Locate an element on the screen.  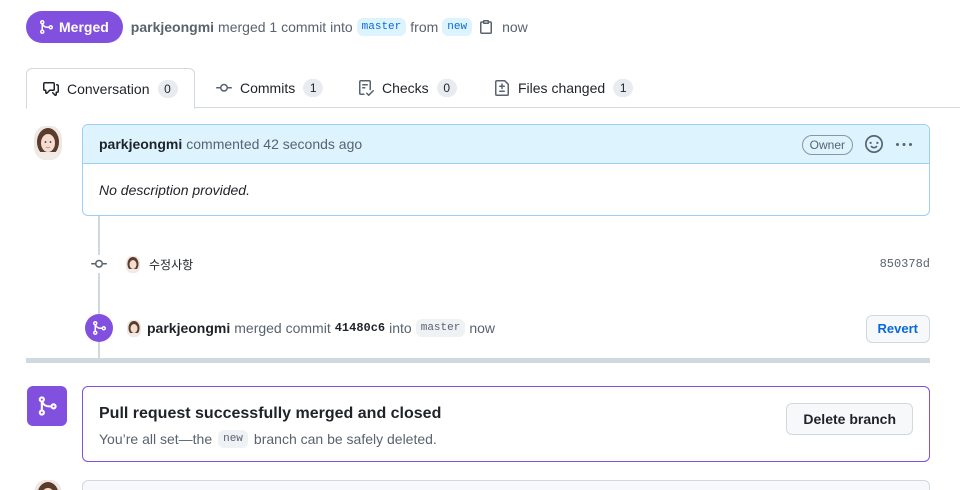
desc-suffix: branch can be safely deleted. is located at coordinates (345, 439).